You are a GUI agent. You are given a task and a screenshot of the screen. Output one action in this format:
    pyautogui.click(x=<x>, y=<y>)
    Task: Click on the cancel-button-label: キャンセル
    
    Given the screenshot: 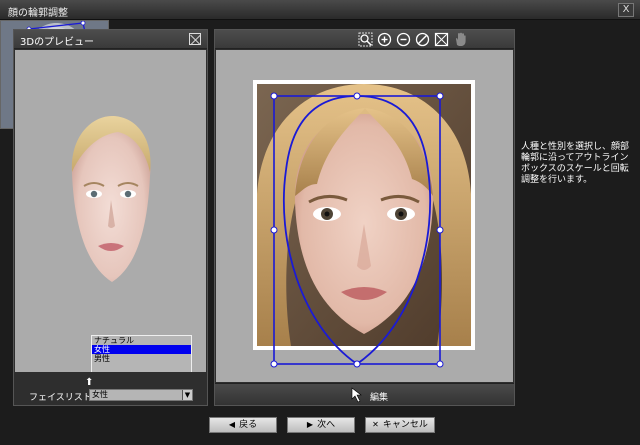 What is the action you would take?
    pyautogui.click(x=405, y=425)
    